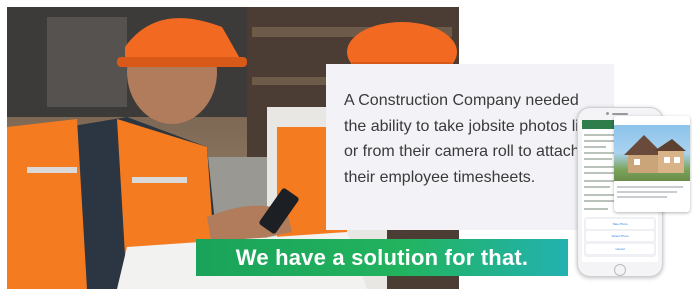 The width and height of the screenshot is (692, 295). I want to click on speaker-icon, so click(620, 114).